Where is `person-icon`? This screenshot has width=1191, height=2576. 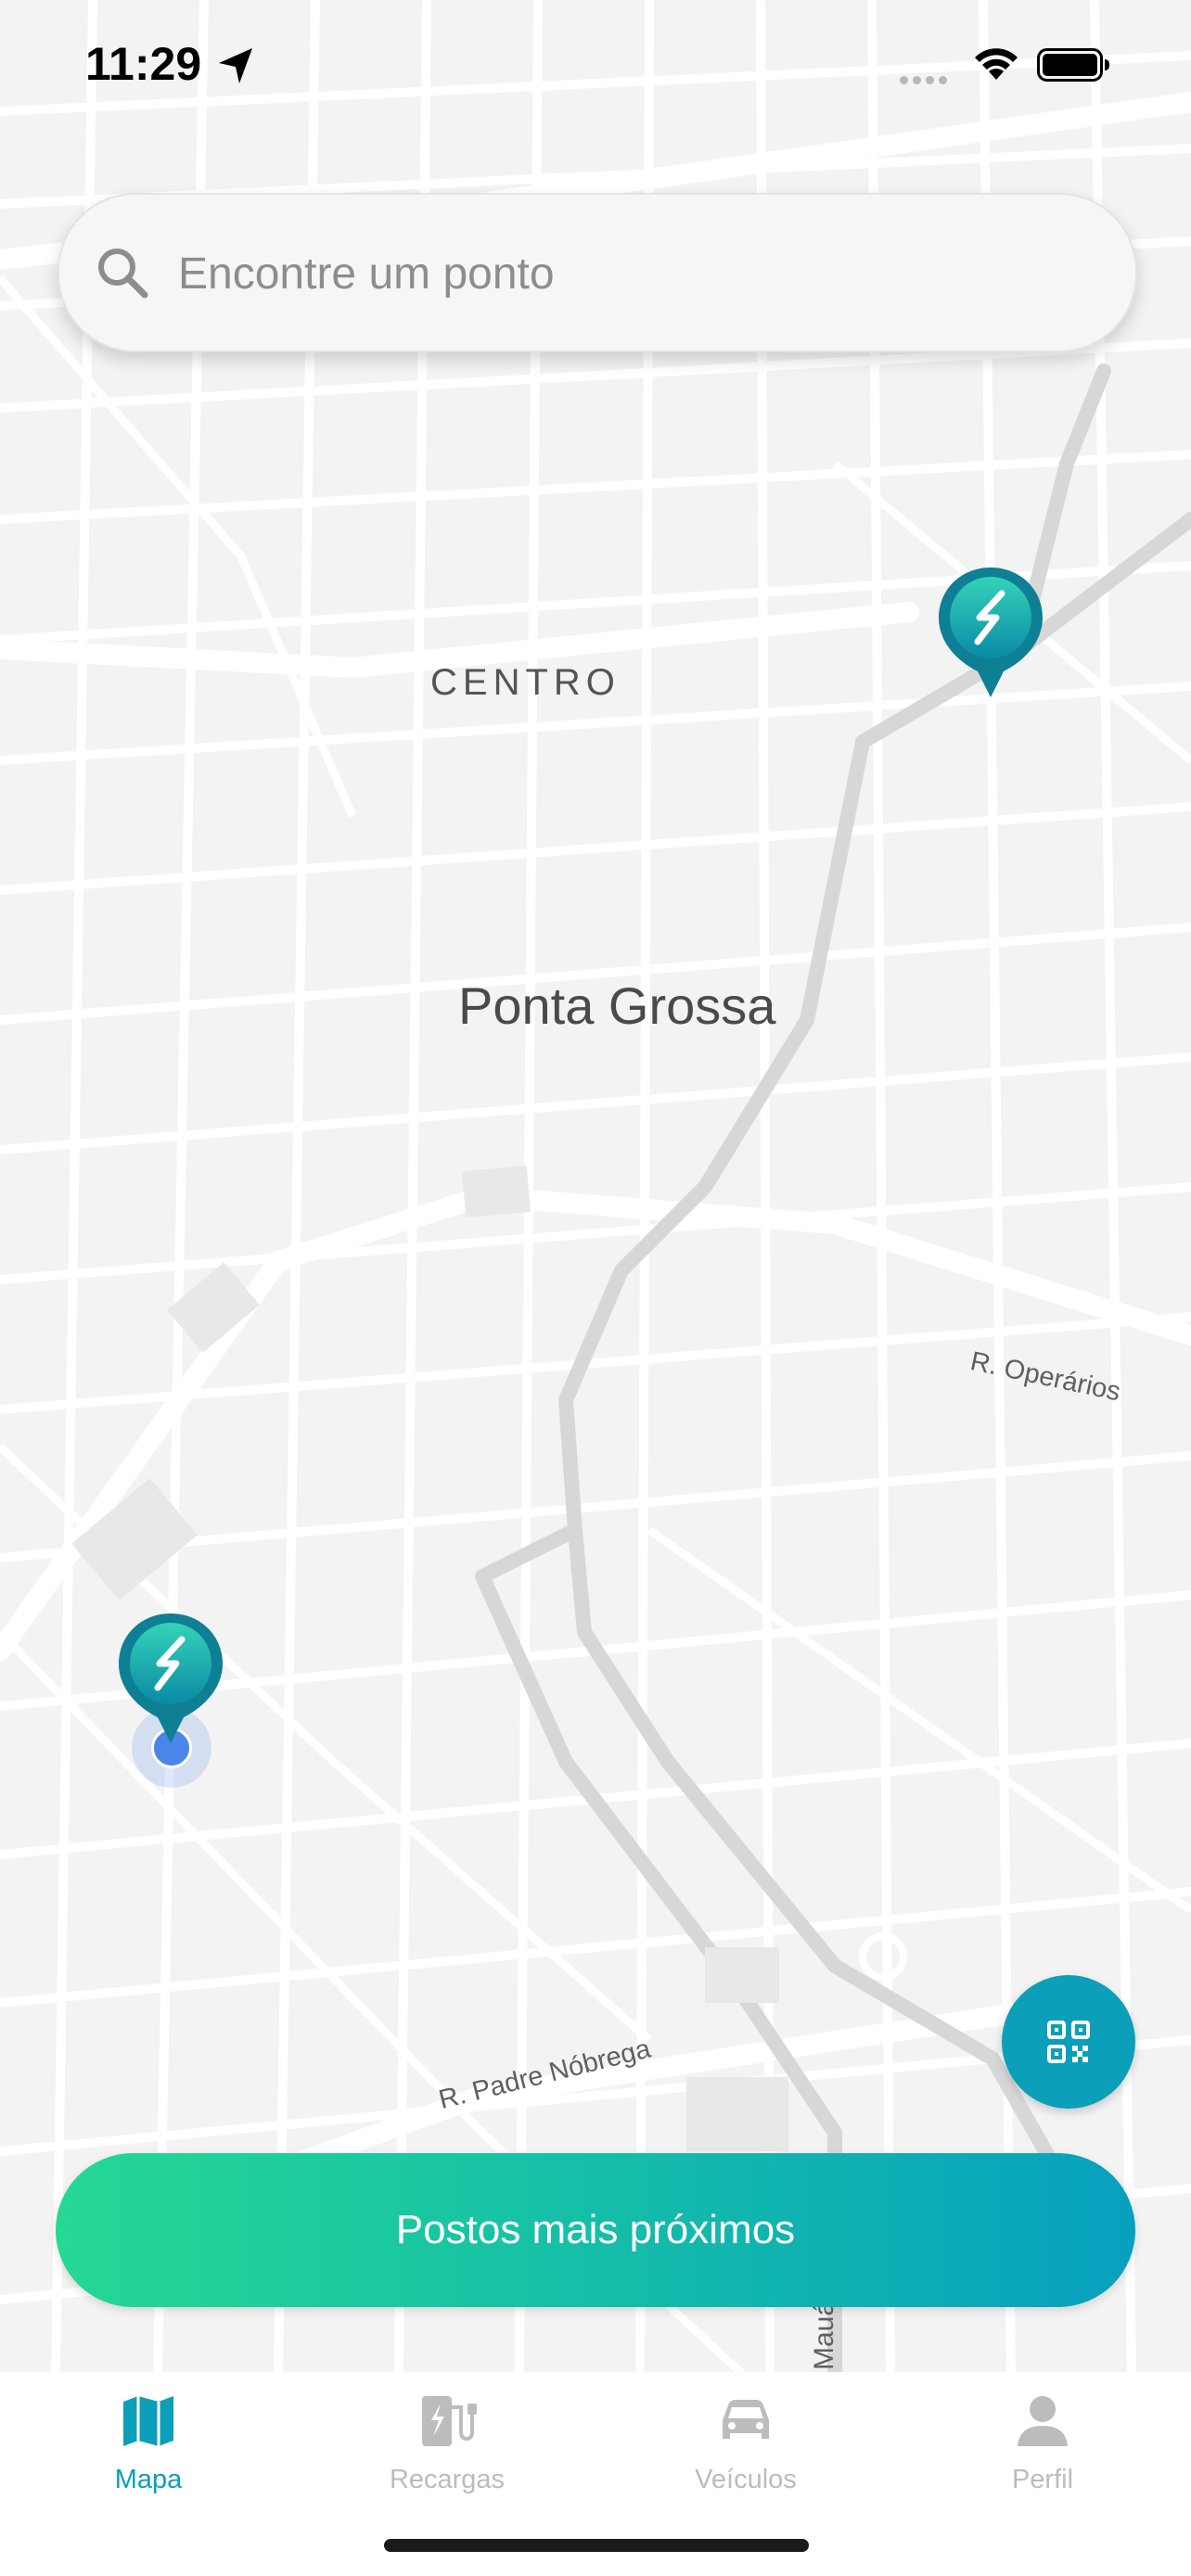
person-icon is located at coordinates (1043, 2421).